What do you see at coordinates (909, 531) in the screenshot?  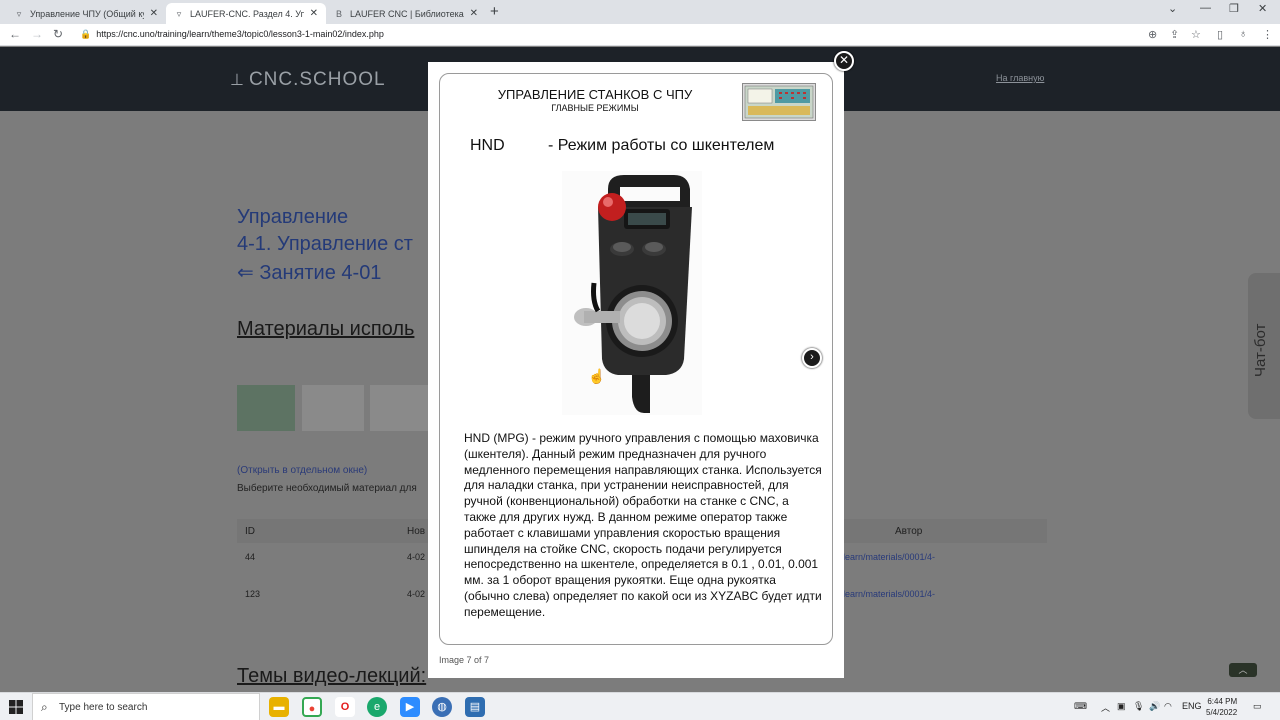 I see `column-header-author: Автор` at bounding box center [909, 531].